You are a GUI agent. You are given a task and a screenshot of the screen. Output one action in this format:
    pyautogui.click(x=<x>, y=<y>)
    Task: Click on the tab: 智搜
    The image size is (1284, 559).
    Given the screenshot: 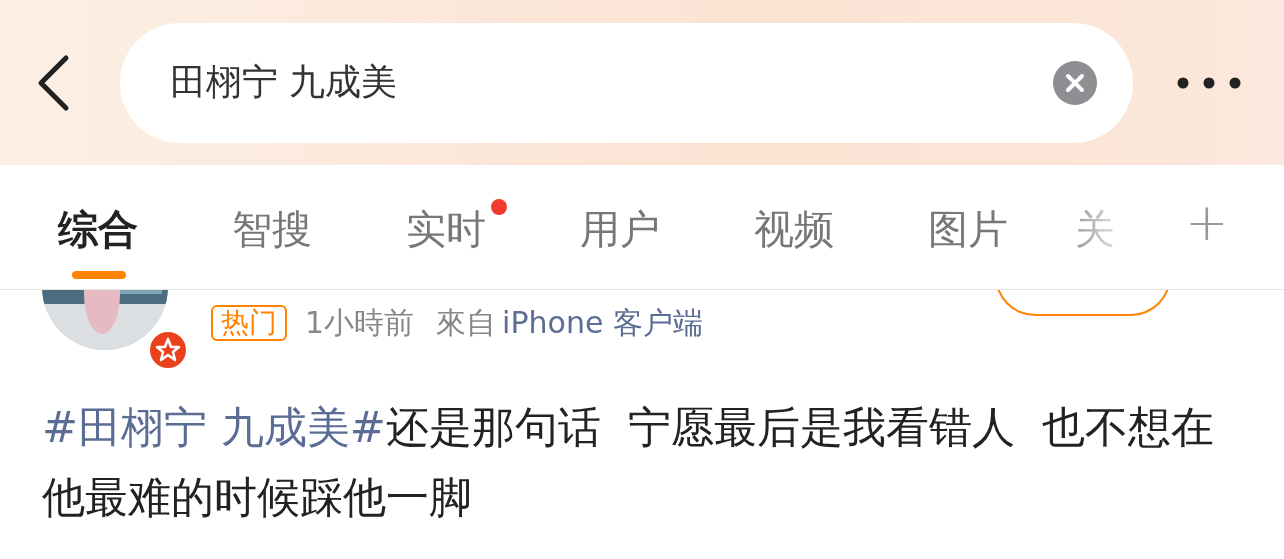 What is the action you would take?
    pyautogui.click(x=272, y=234)
    